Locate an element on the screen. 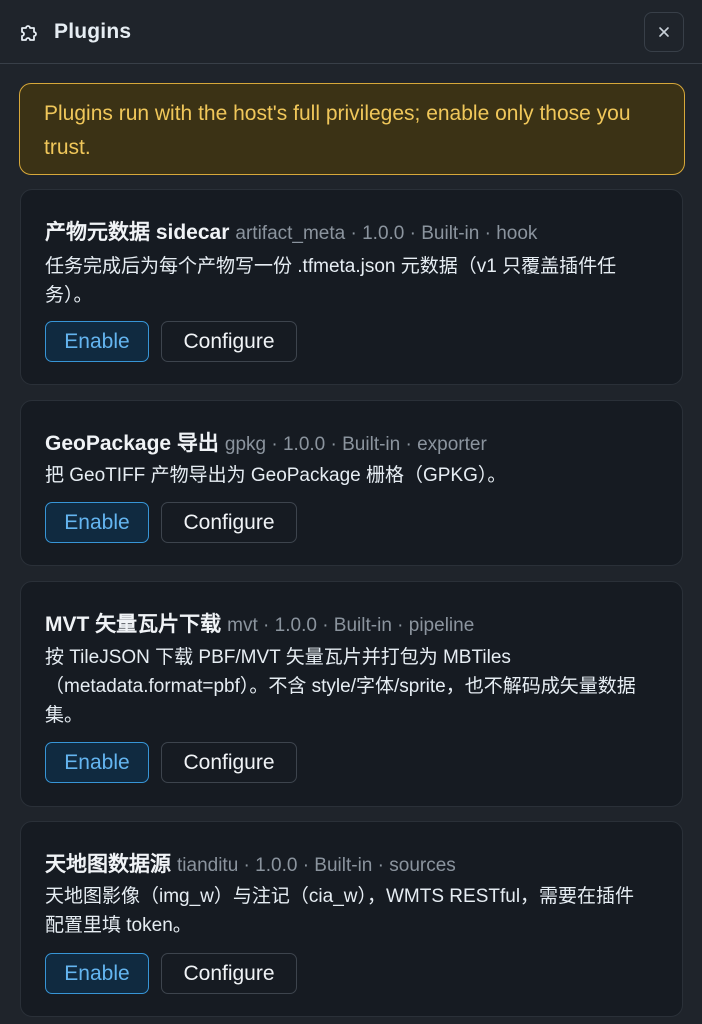  plugin-name: 产物元数据 sidecar is located at coordinates (137, 232).